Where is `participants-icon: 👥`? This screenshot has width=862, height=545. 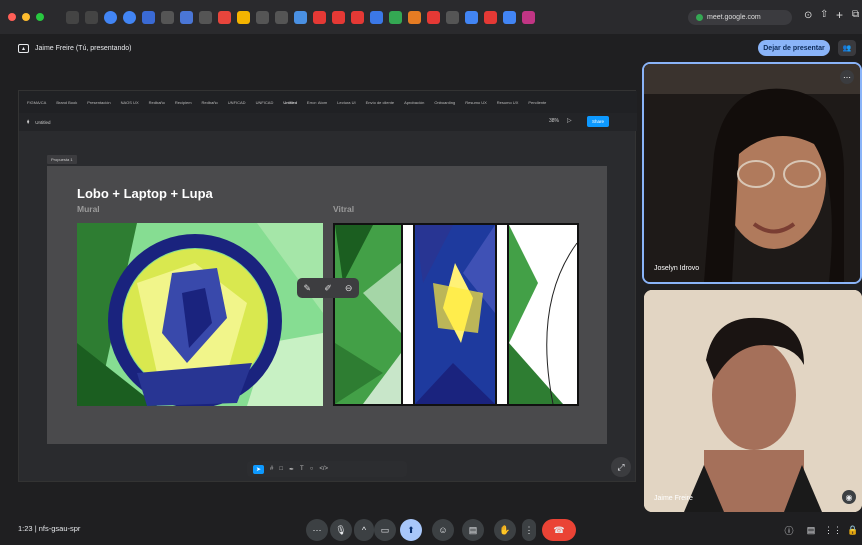 participants-icon: 👥 is located at coordinates (847, 48).